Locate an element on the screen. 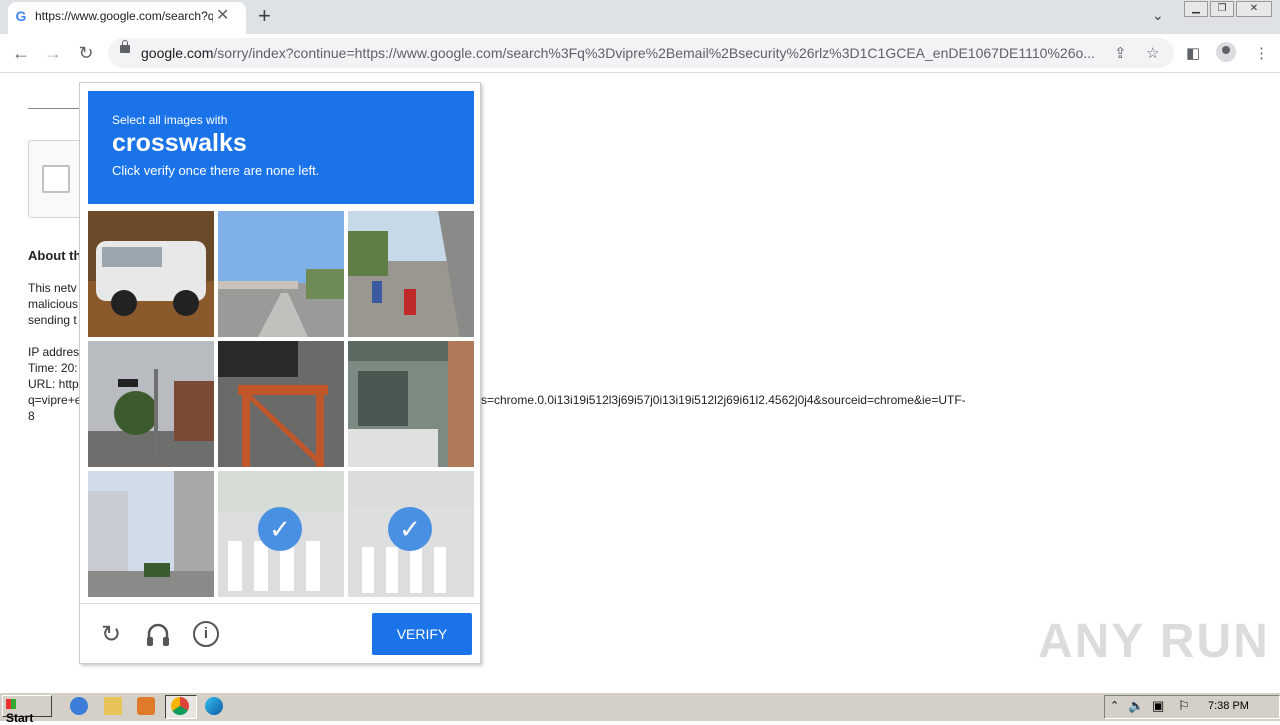 The image size is (1280, 725). page-line: 8 is located at coordinates (31, 416).